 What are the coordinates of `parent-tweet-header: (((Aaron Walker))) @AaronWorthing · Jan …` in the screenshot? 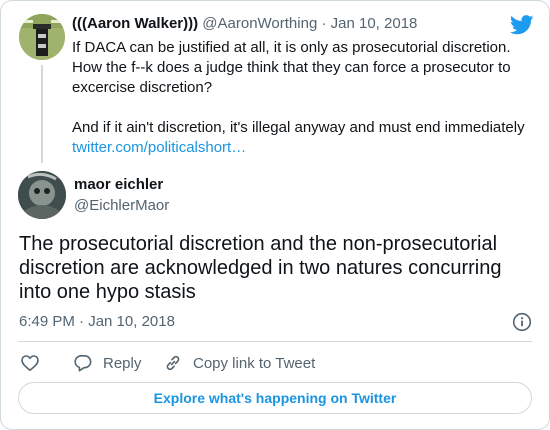 It's located at (244, 23).